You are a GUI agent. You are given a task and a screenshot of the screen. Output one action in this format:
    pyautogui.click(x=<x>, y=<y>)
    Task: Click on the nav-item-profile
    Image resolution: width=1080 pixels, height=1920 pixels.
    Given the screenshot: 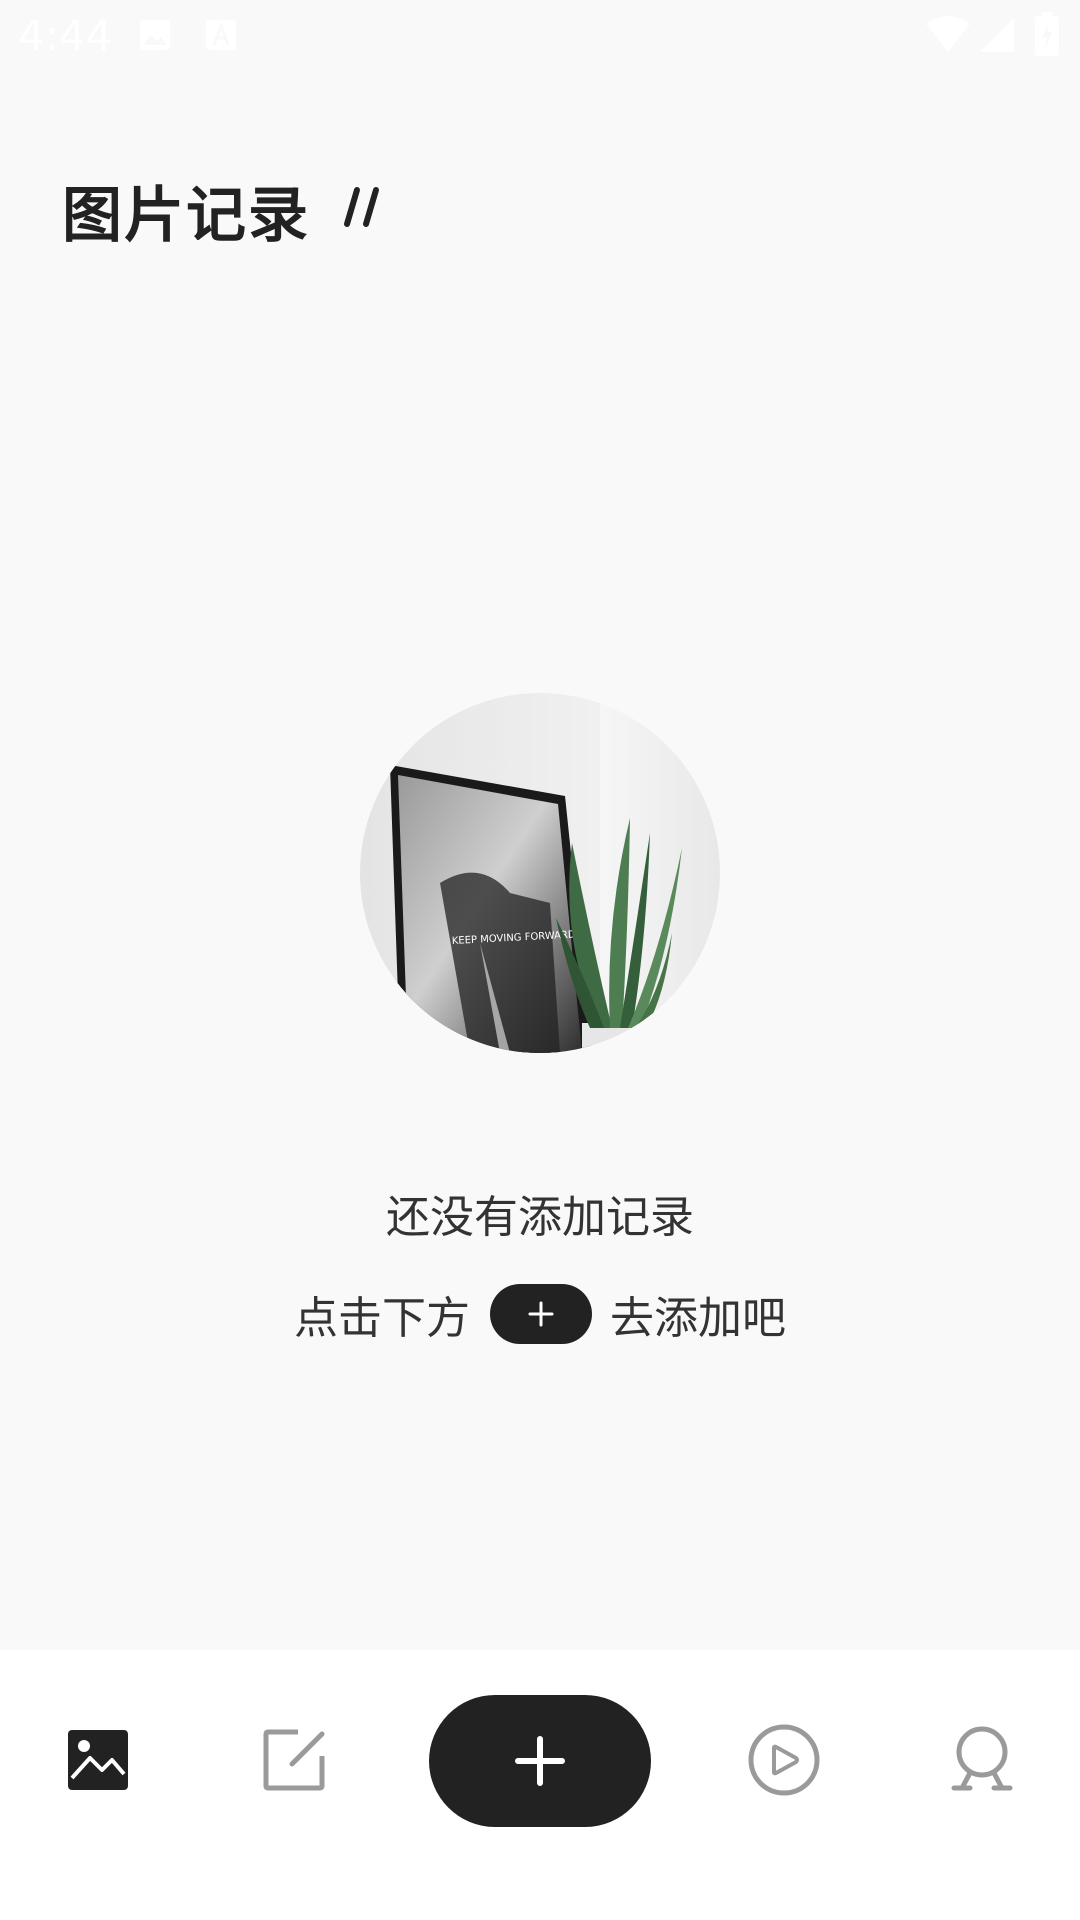 What is the action you would take?
    pyautogui.click(x=982, y=1760)
    